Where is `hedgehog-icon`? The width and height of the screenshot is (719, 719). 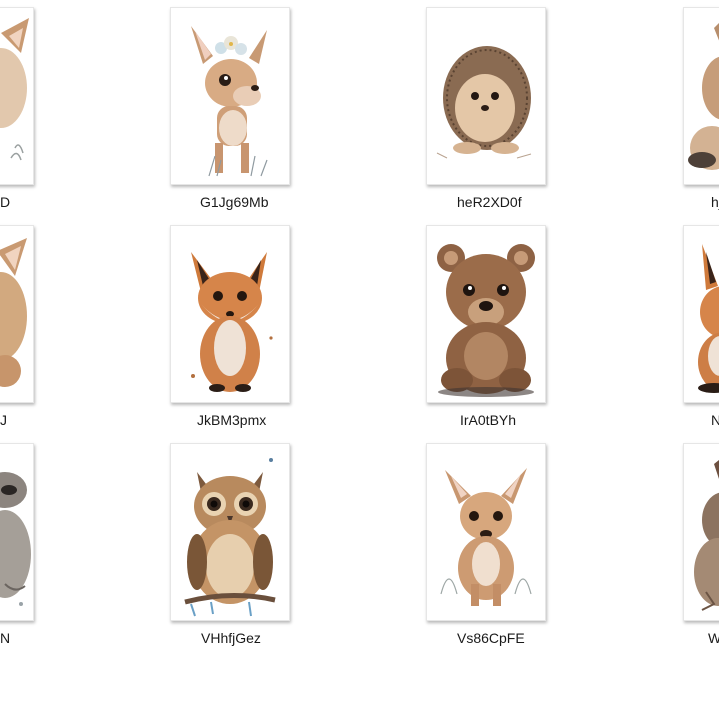
hedgehog-icon is located at coordinates (484, 102).